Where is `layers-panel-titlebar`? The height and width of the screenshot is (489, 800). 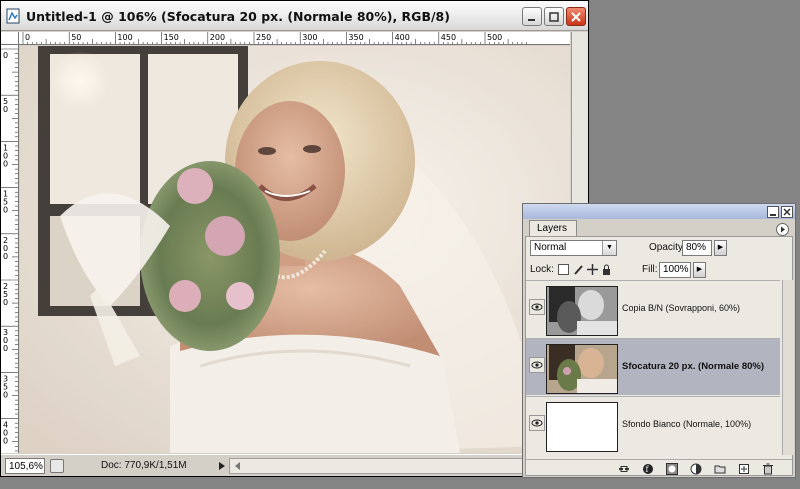
layers-panel-titlebar is located at coordinates (659, 211).